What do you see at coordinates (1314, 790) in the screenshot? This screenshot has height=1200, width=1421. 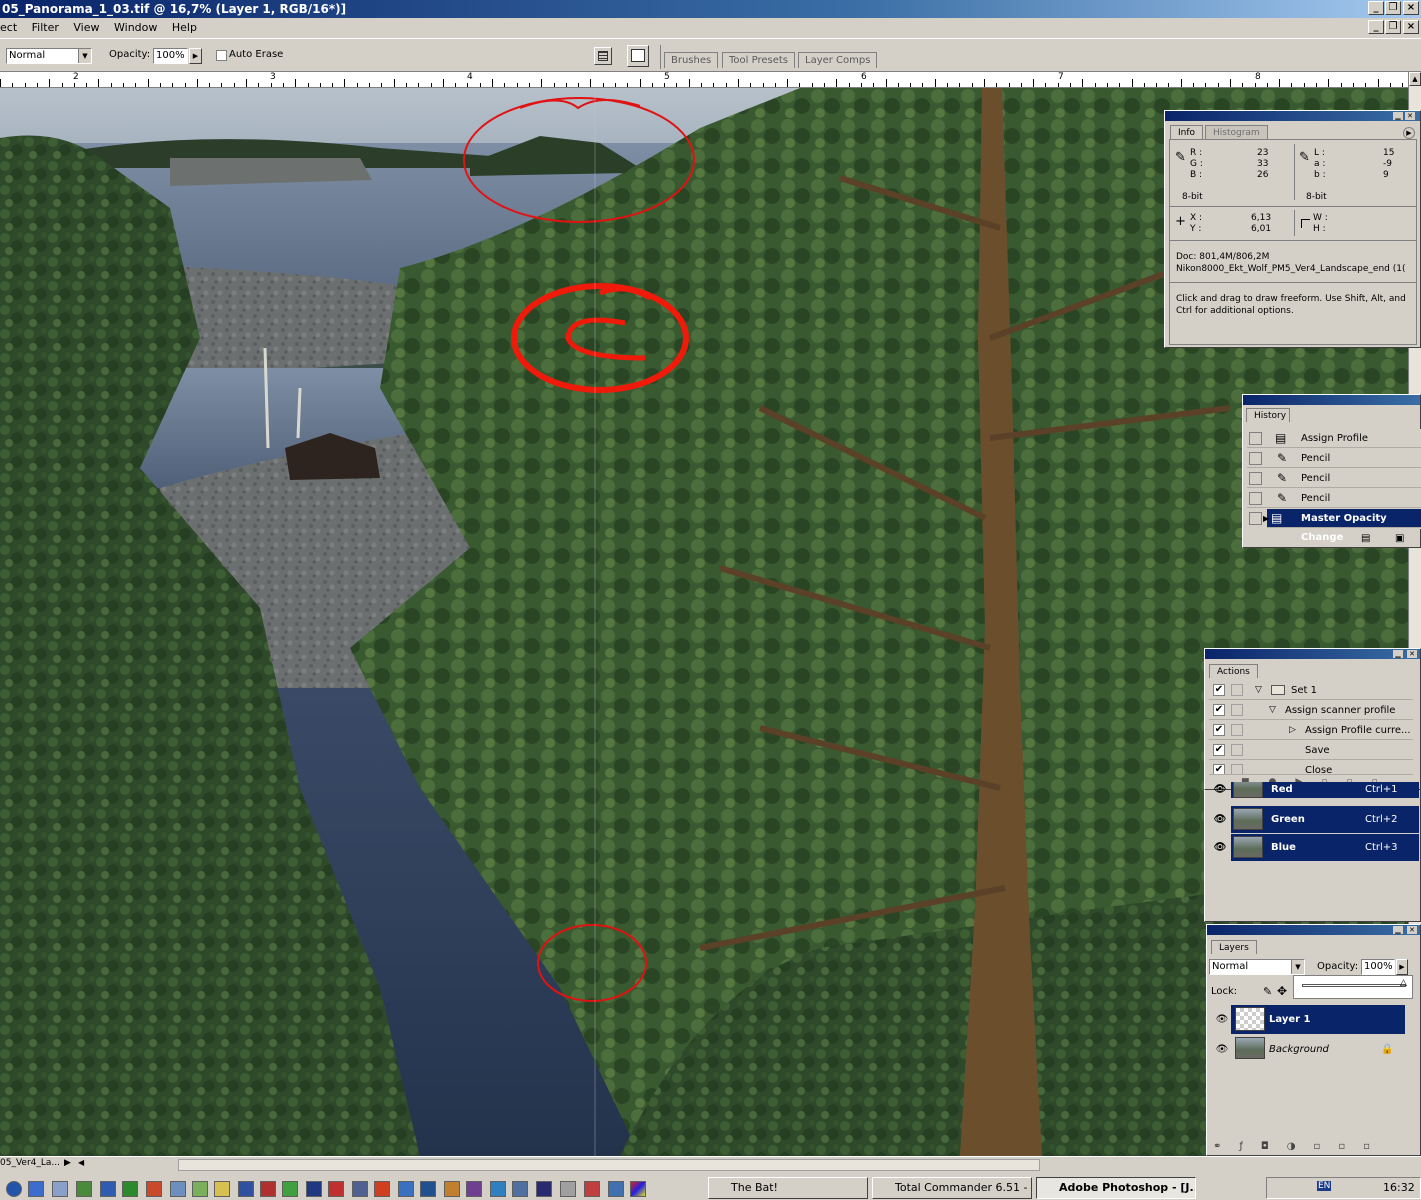 I see `channel-row: 👁 Red Ctrl+1` at bounding box center [1314, 790].